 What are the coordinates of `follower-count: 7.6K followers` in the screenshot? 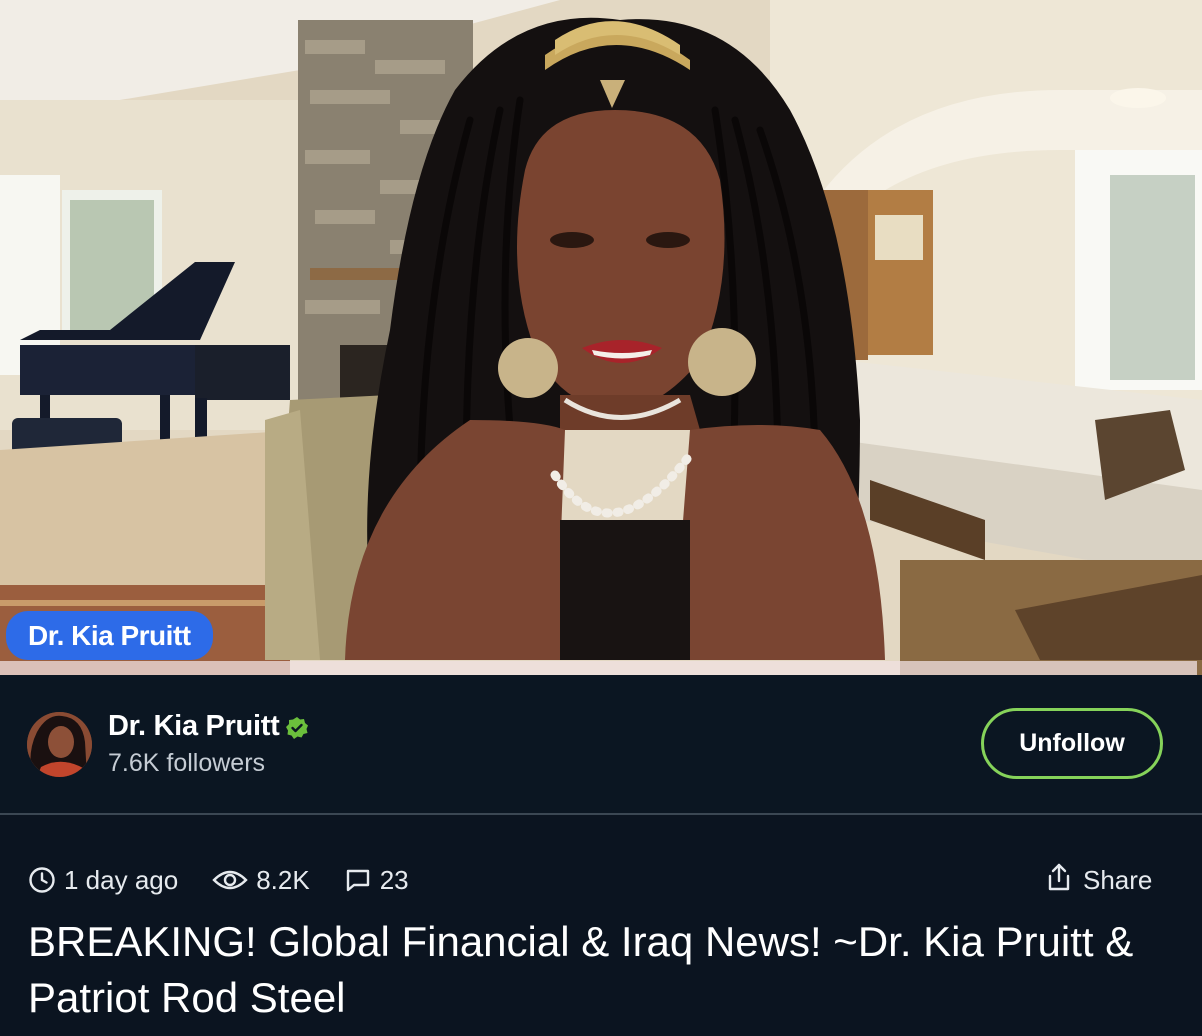 It's located at (187, 763).